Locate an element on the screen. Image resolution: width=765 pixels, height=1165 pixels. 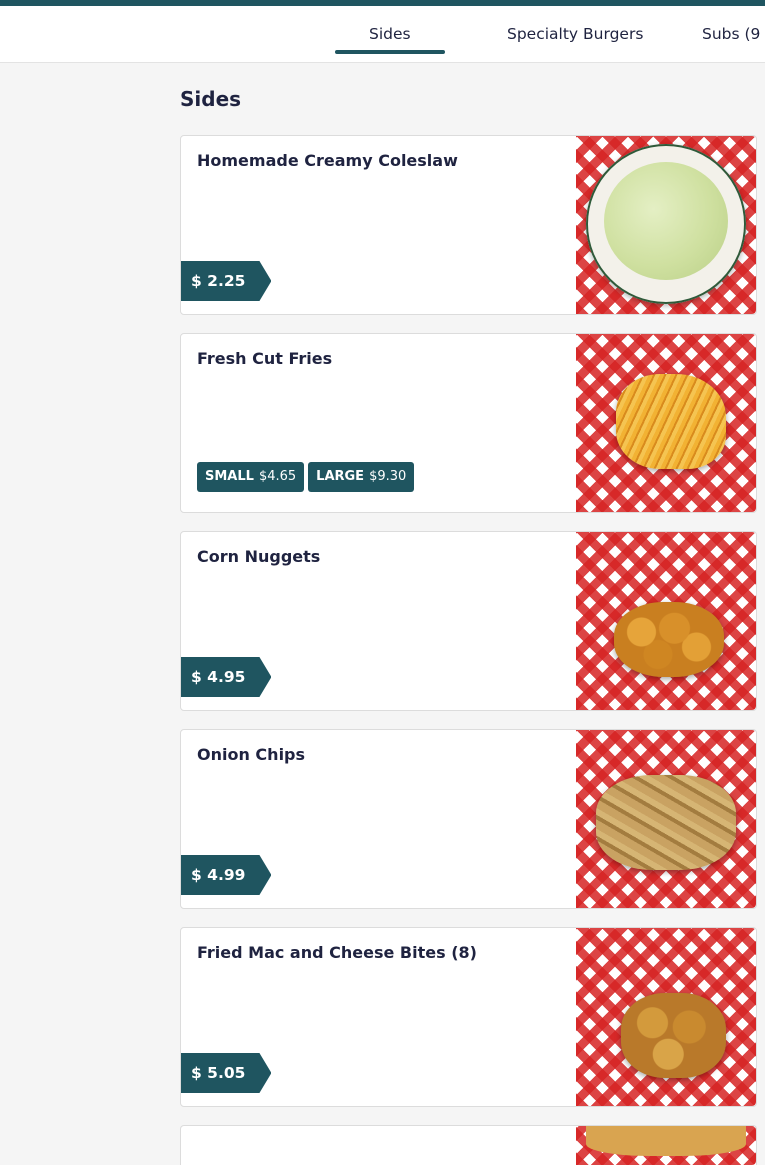
next-item-photo is located at coordinates (666, 1145).